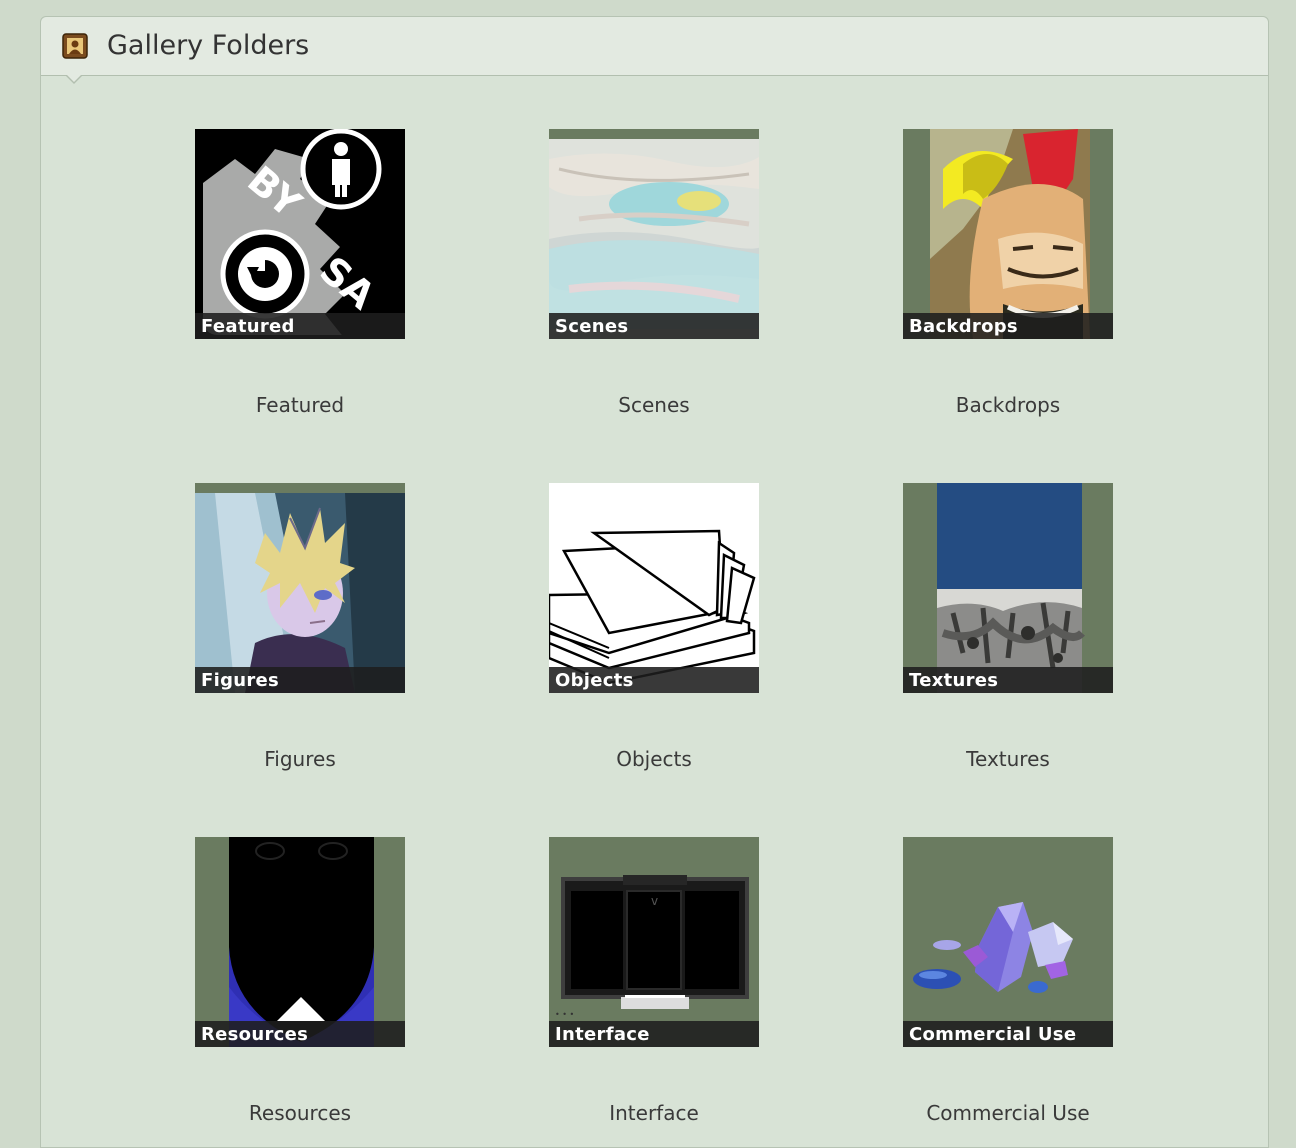  I want to click on thumbnail-label: Commercial Use, so click(1008, 1034).